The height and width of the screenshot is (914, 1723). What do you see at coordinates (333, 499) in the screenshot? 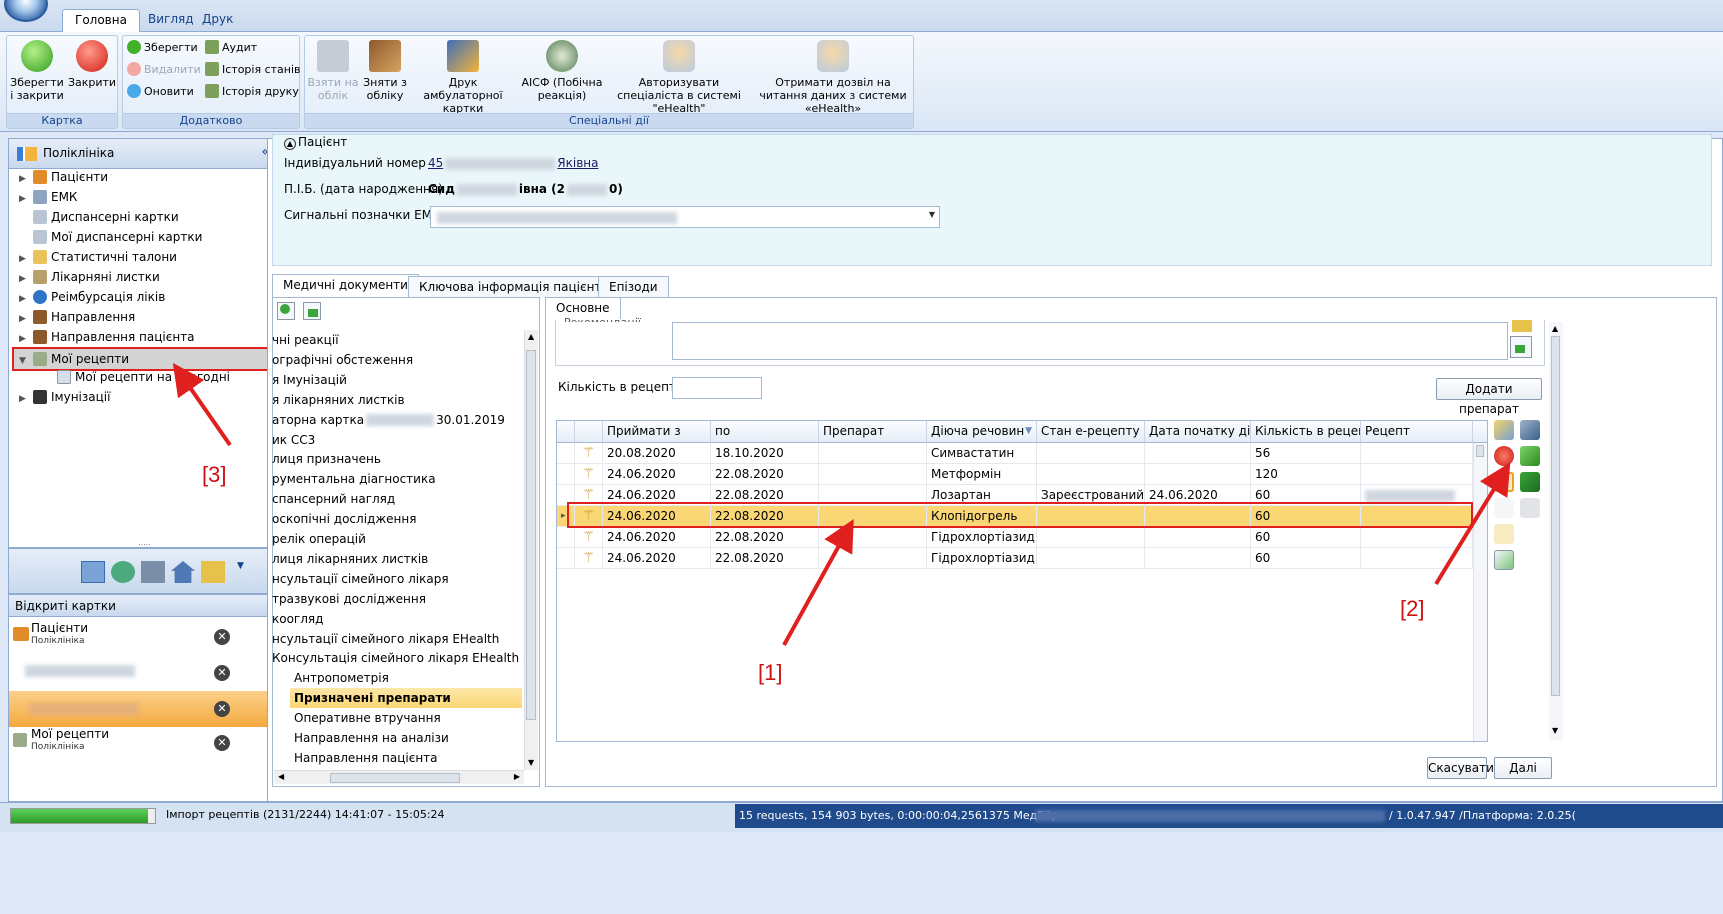
I see `document-item: спансерний нагляд` at bounding box center [333, 499].